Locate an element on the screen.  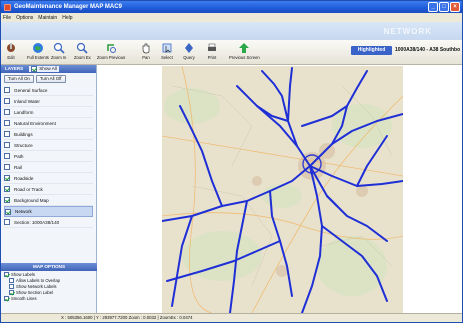
map-options-header: MAP OPTIONS is located at coordinates (49, 267).